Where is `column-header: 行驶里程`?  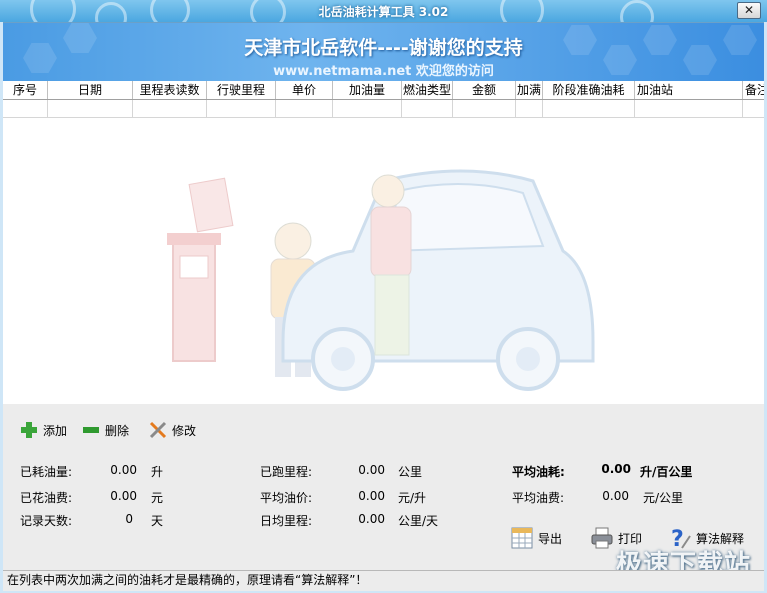 column-header: 行驶里程 is located at coordinates (241, 90).